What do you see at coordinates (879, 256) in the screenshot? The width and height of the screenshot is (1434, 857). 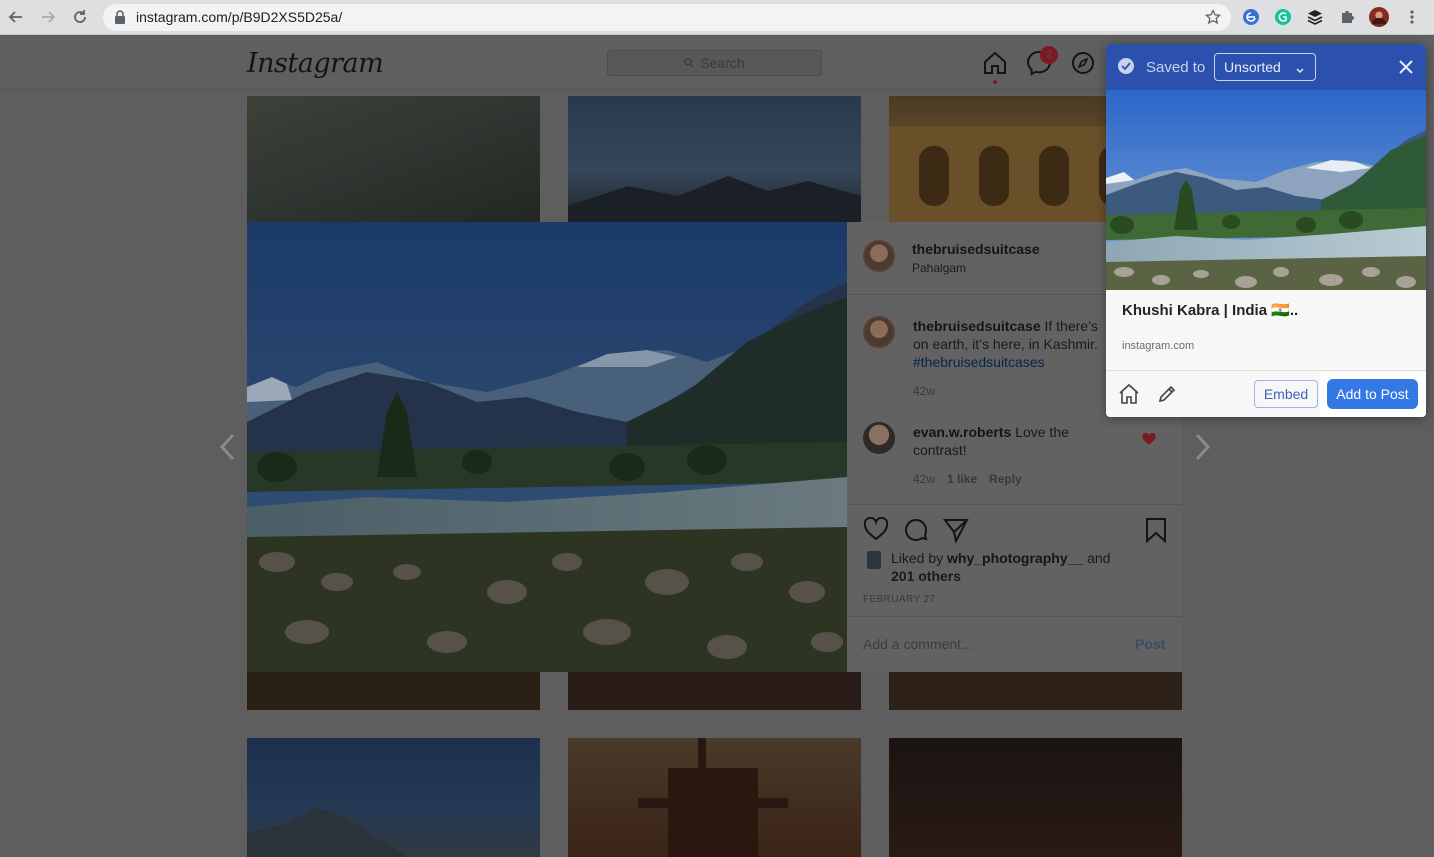 I see `author-avatar` at bounding box center [879, 256].